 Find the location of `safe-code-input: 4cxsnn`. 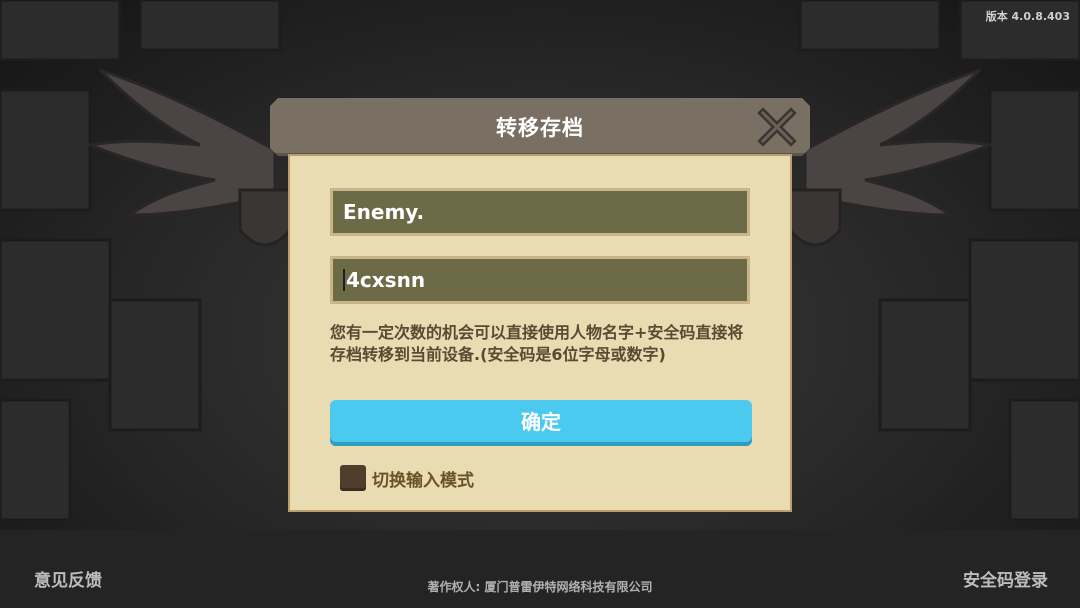

safe-code-input: 4cxsnn is located at coordinates (540, 280).